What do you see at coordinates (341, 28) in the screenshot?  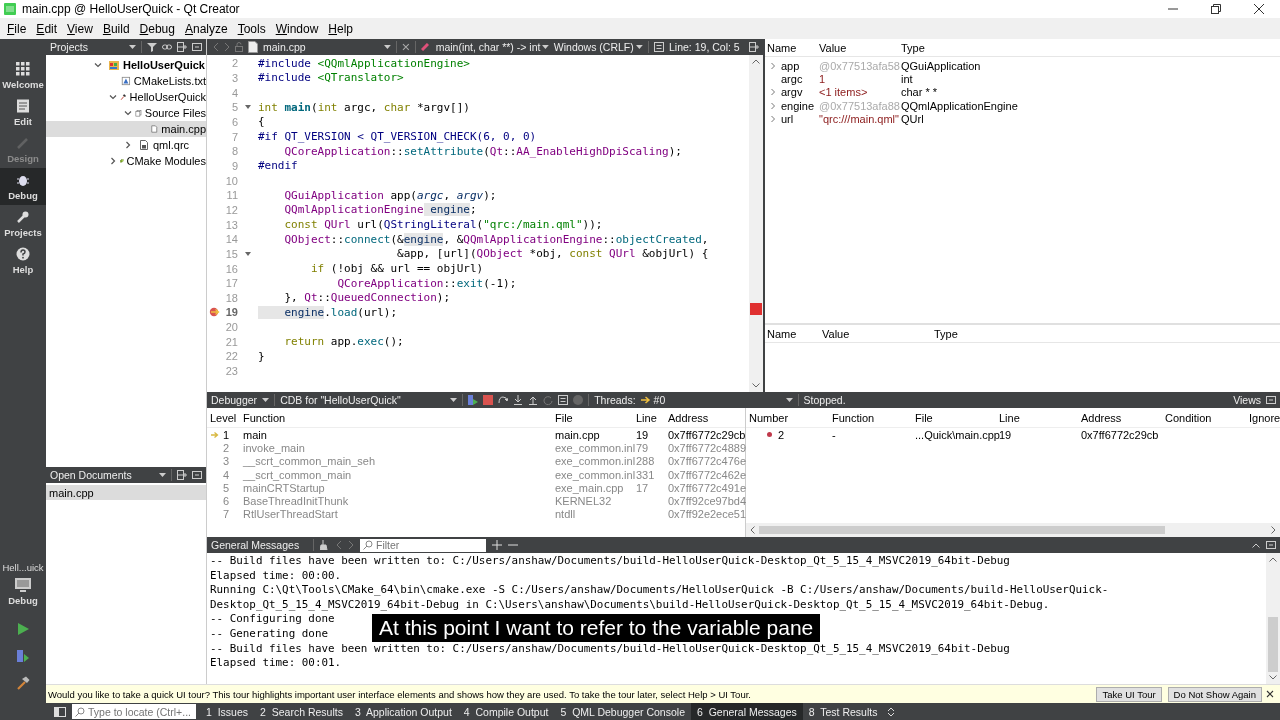 I see `menu-item: Help` at bounding box center [341, 28].